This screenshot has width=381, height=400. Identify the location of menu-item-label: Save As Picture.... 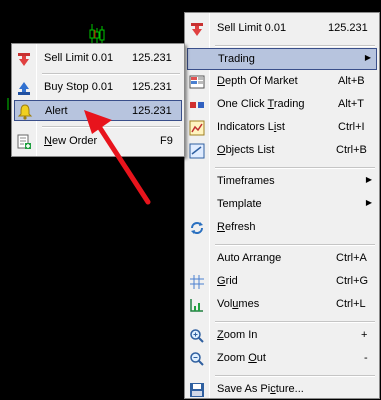
(260, 389).